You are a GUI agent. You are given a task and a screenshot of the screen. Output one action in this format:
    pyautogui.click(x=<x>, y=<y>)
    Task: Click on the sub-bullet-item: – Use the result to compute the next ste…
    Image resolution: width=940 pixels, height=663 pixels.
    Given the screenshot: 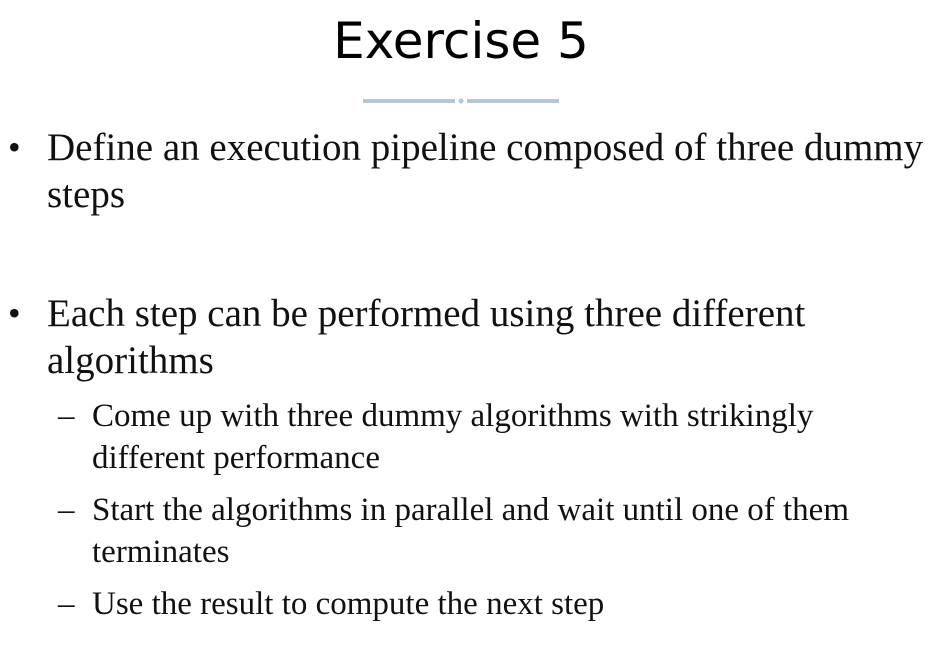 What is the action you would take?
    pyautogui.click(x=441, y=604)
    